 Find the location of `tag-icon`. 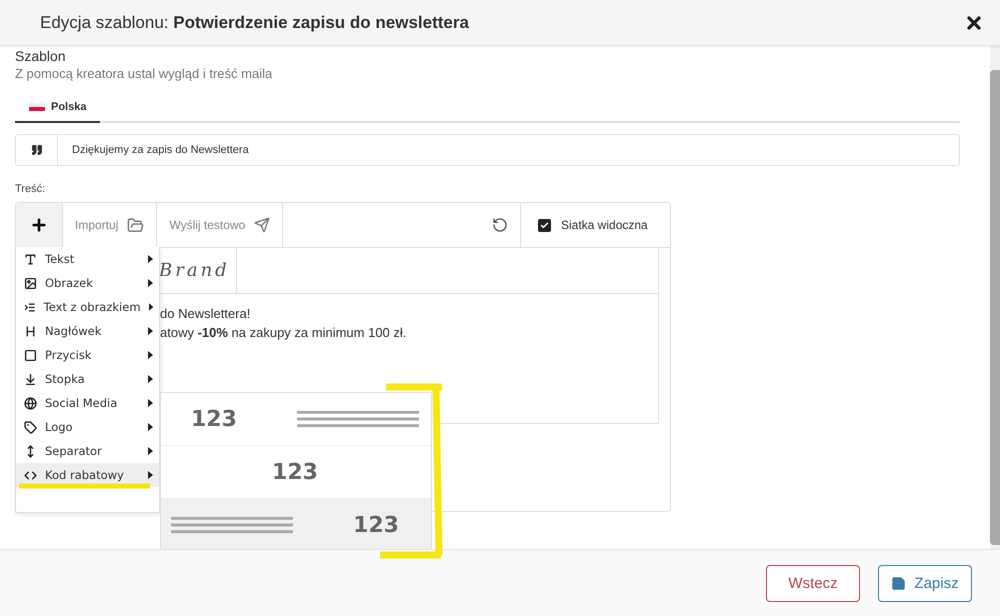

tag-icon is located at coordinates (30, 427).